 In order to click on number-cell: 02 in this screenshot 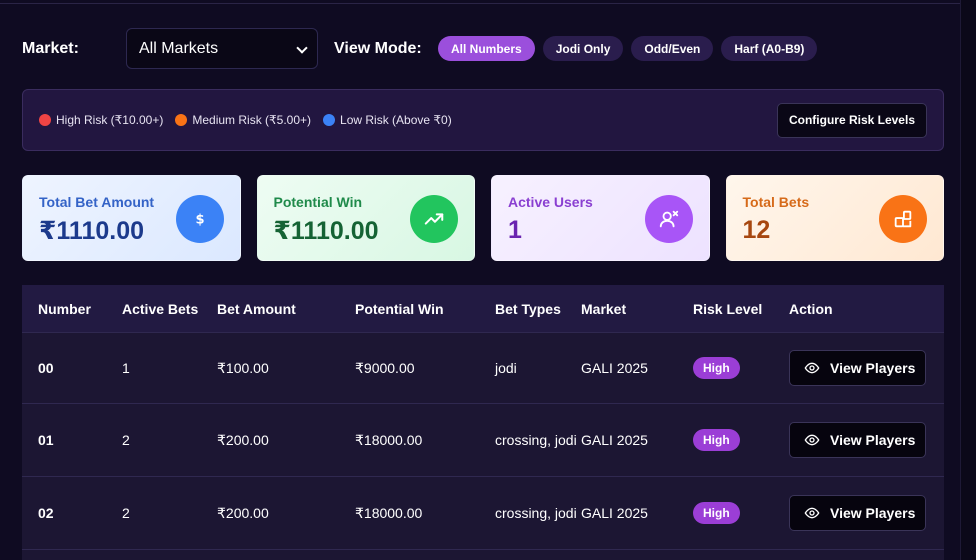, I will do `click(46, 513)`.